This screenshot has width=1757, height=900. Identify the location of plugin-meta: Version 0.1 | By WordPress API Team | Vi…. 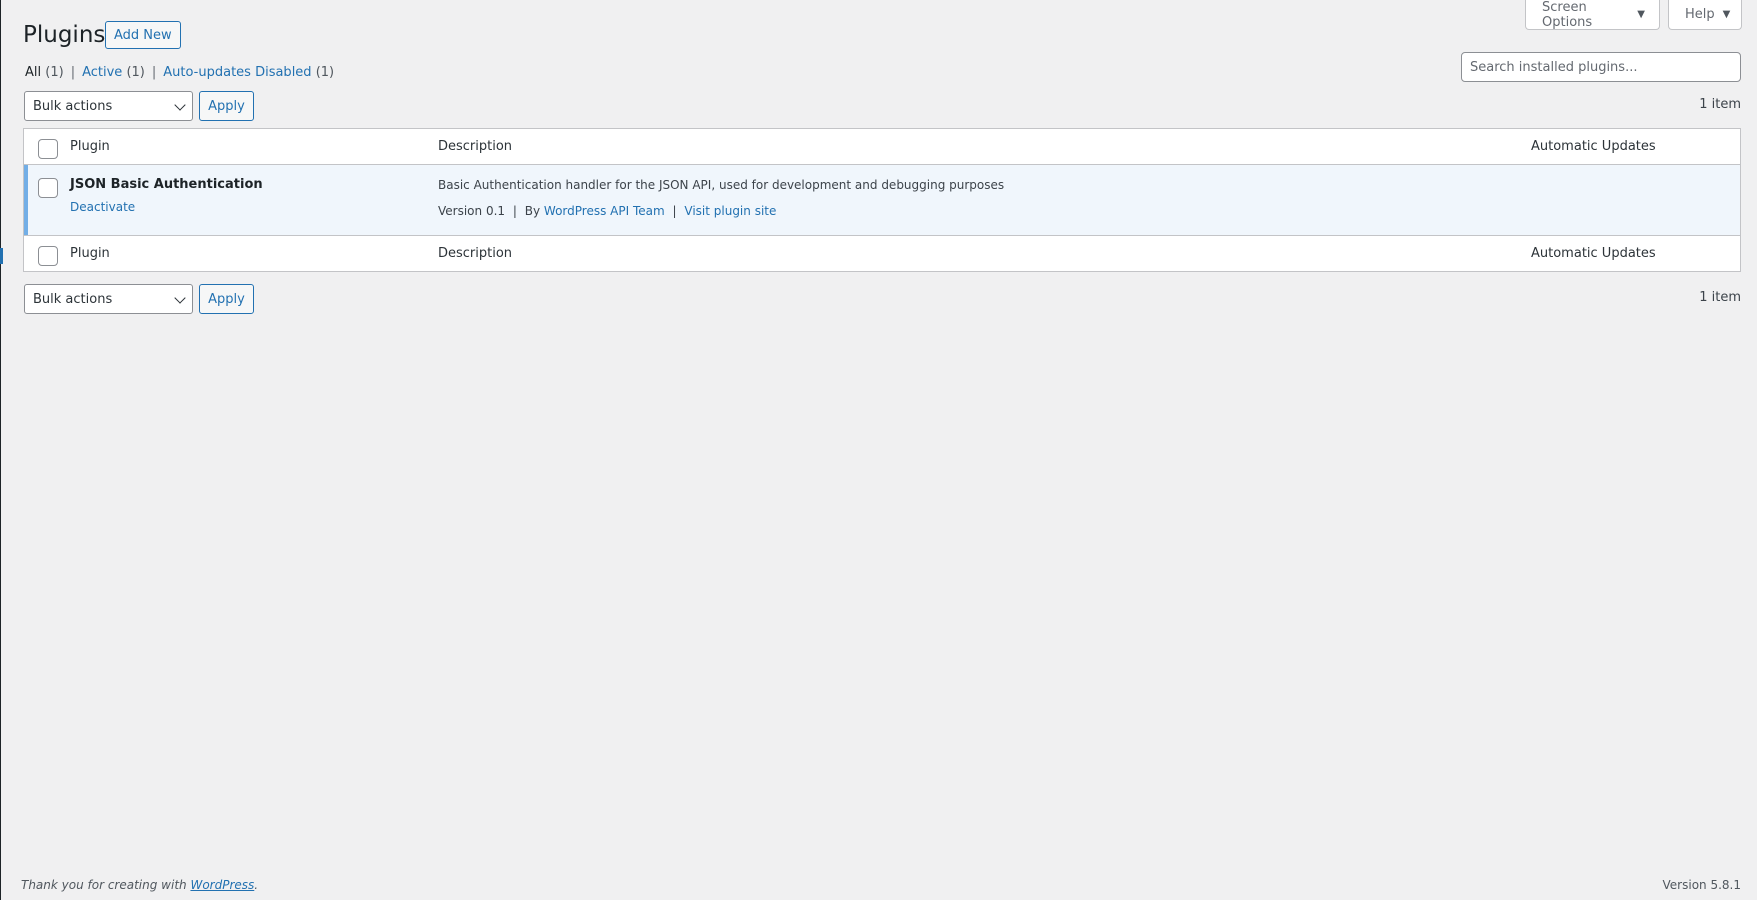
(607, 211).